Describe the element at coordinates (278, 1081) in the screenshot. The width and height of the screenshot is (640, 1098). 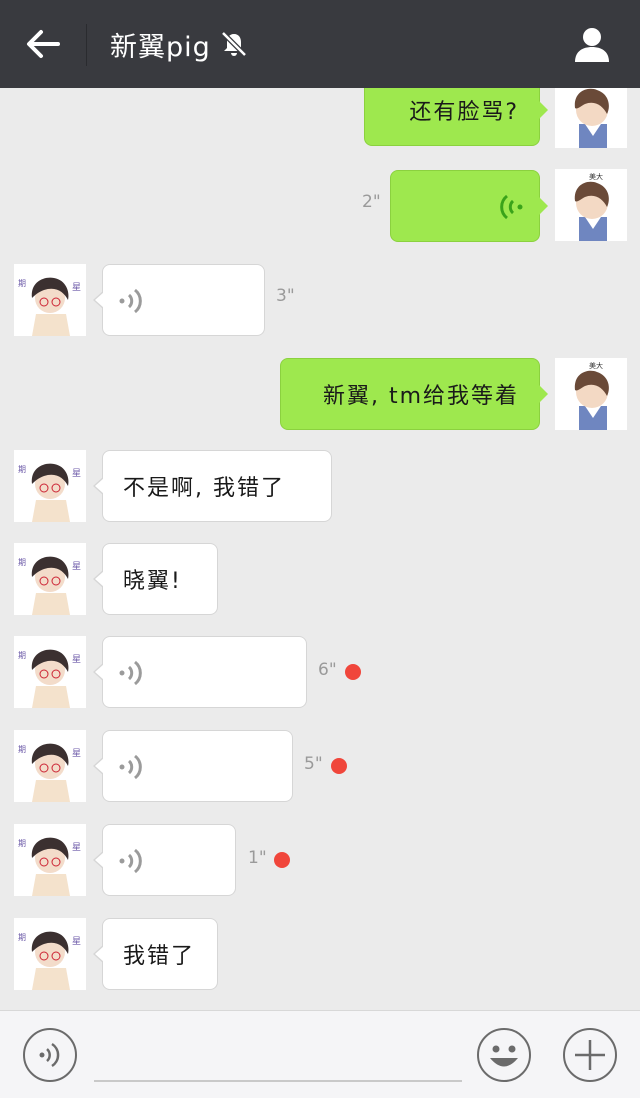
I see `message-input` at that location.